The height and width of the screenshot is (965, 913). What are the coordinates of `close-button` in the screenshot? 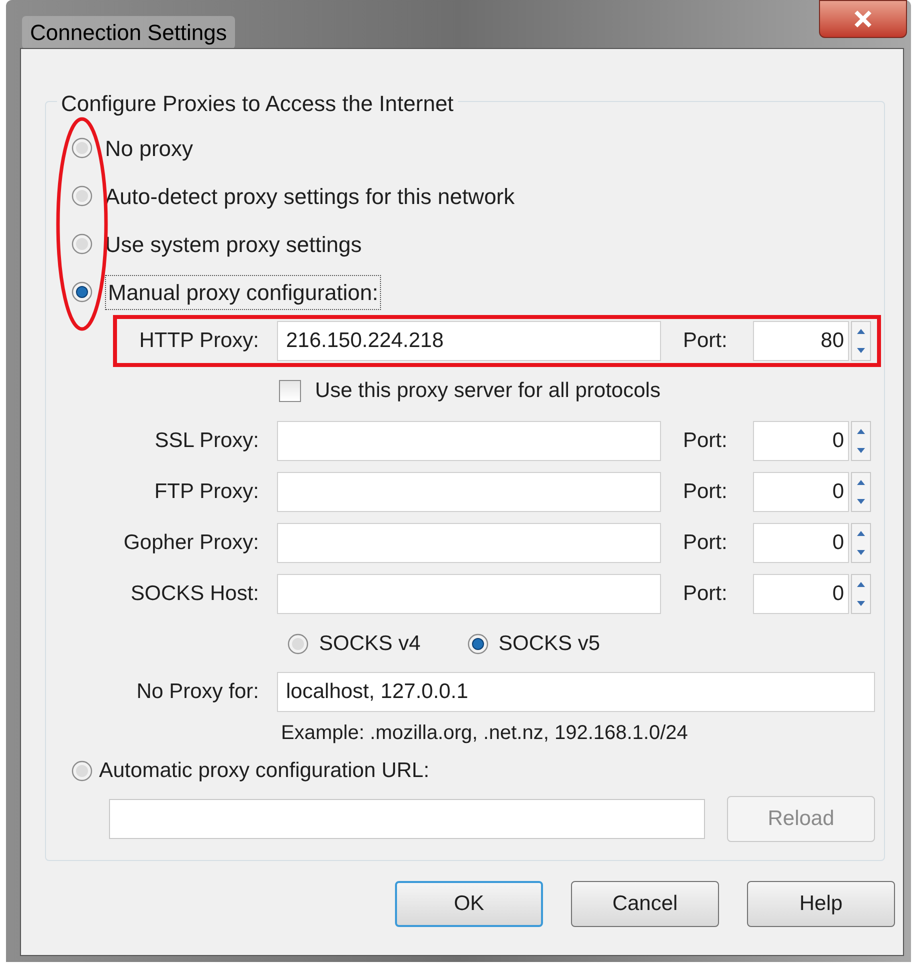 It's located at (863, 19).